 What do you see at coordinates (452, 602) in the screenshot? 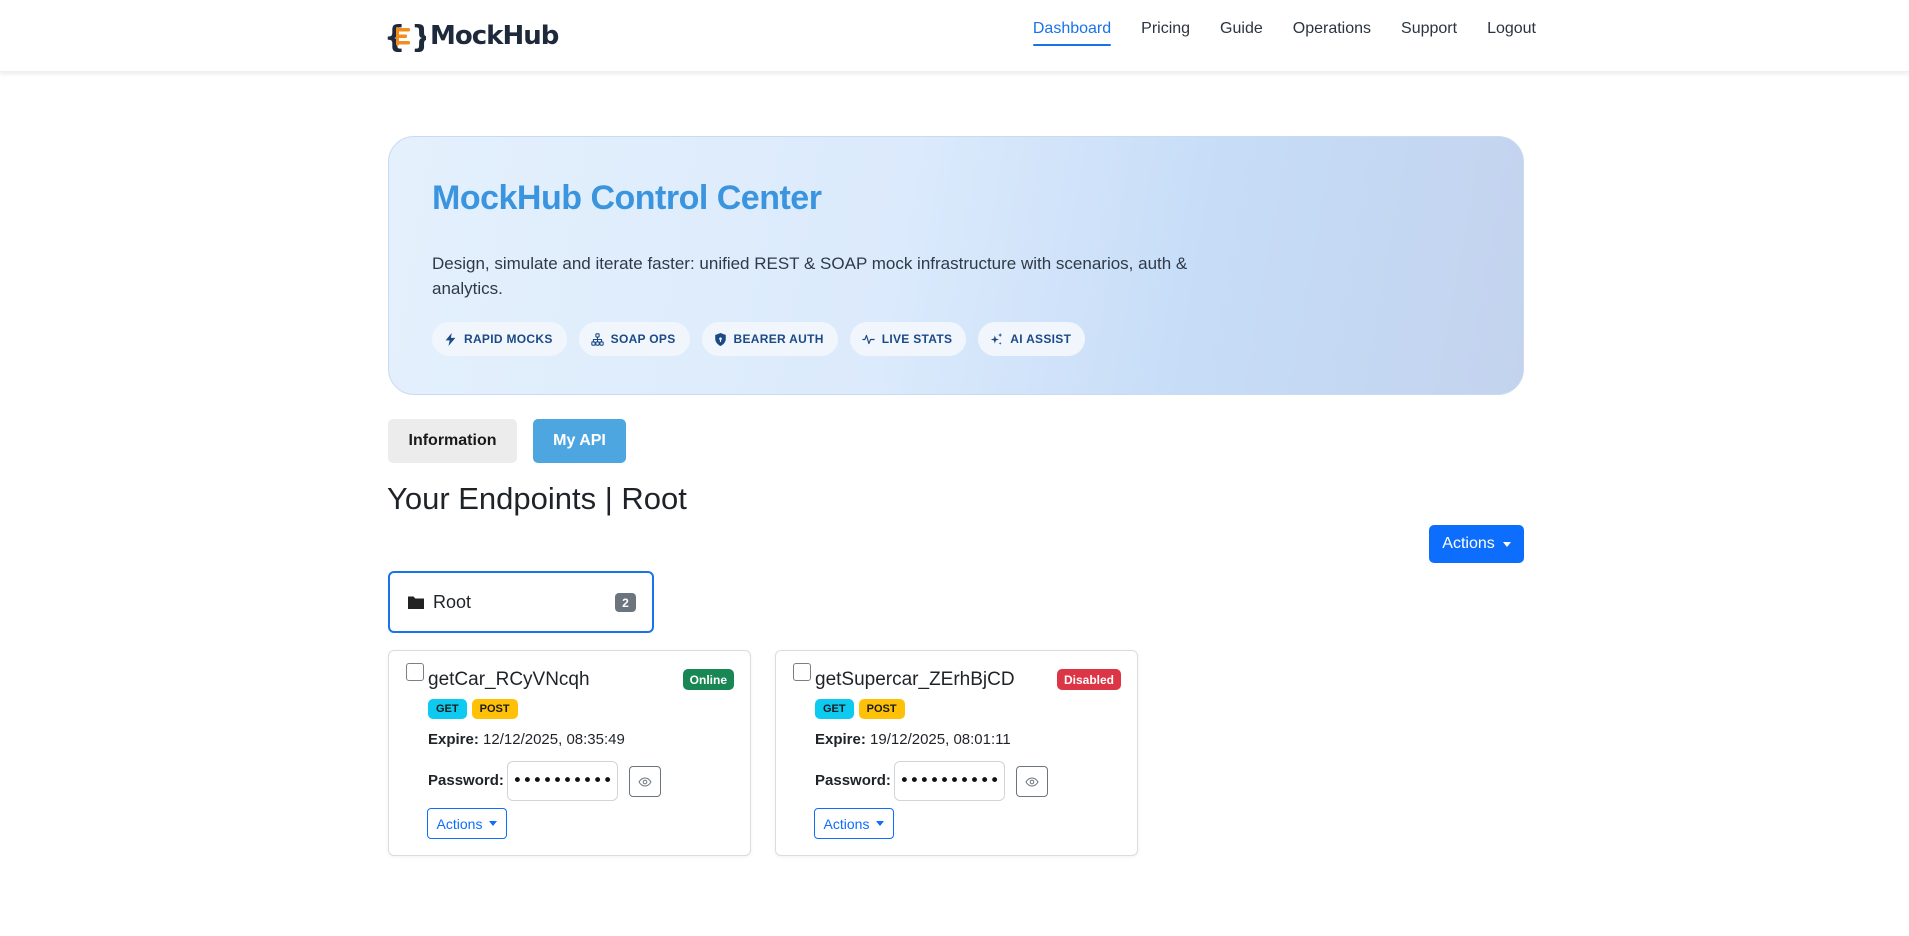
I see `folder-name: Root` at bounding box center [452, 602].